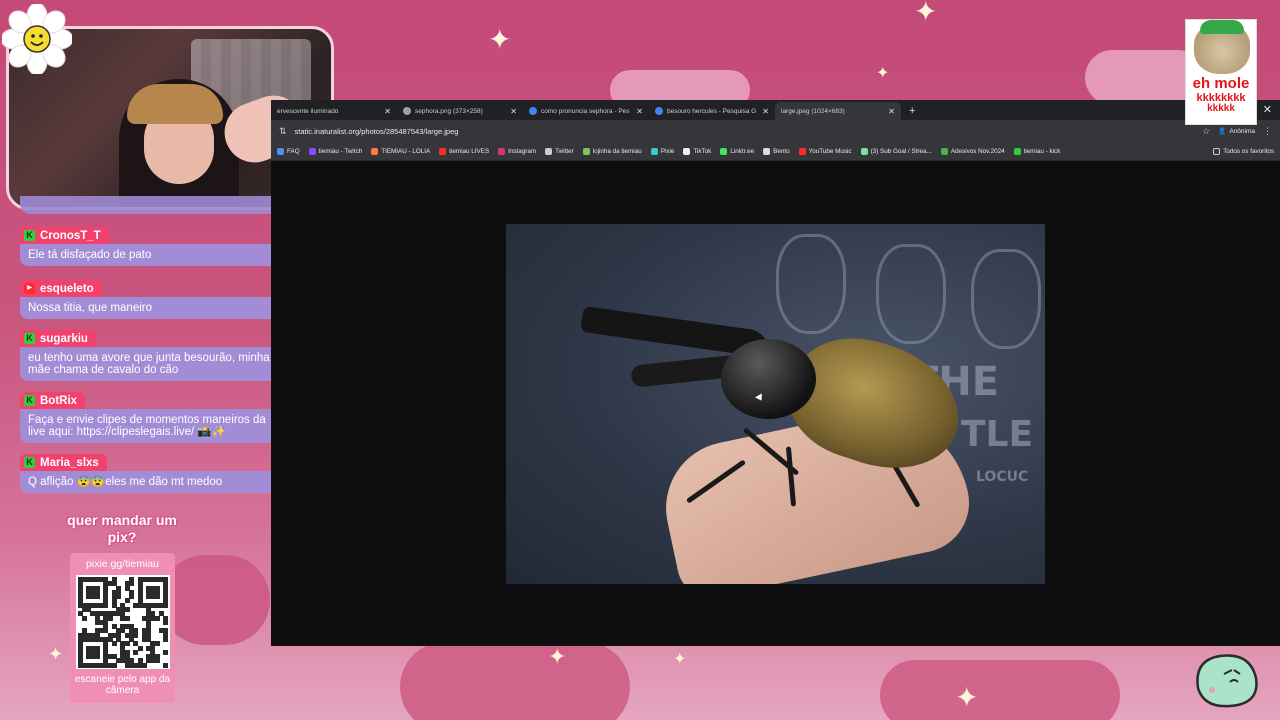  Describe the element at coordinates (1221, 83) in the screenshot. I see `meme-text: eh mole` at that location.